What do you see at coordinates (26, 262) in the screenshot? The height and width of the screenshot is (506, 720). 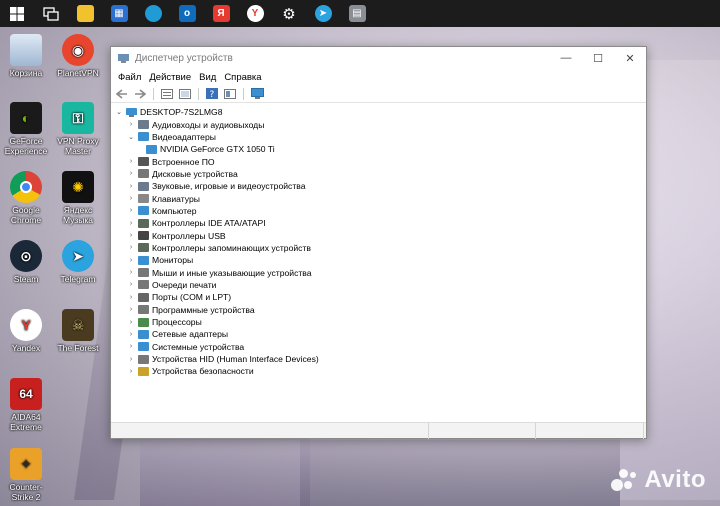 I see `desktop-icon-steam: ⊙ Steam` at bounding box center [26, 262].